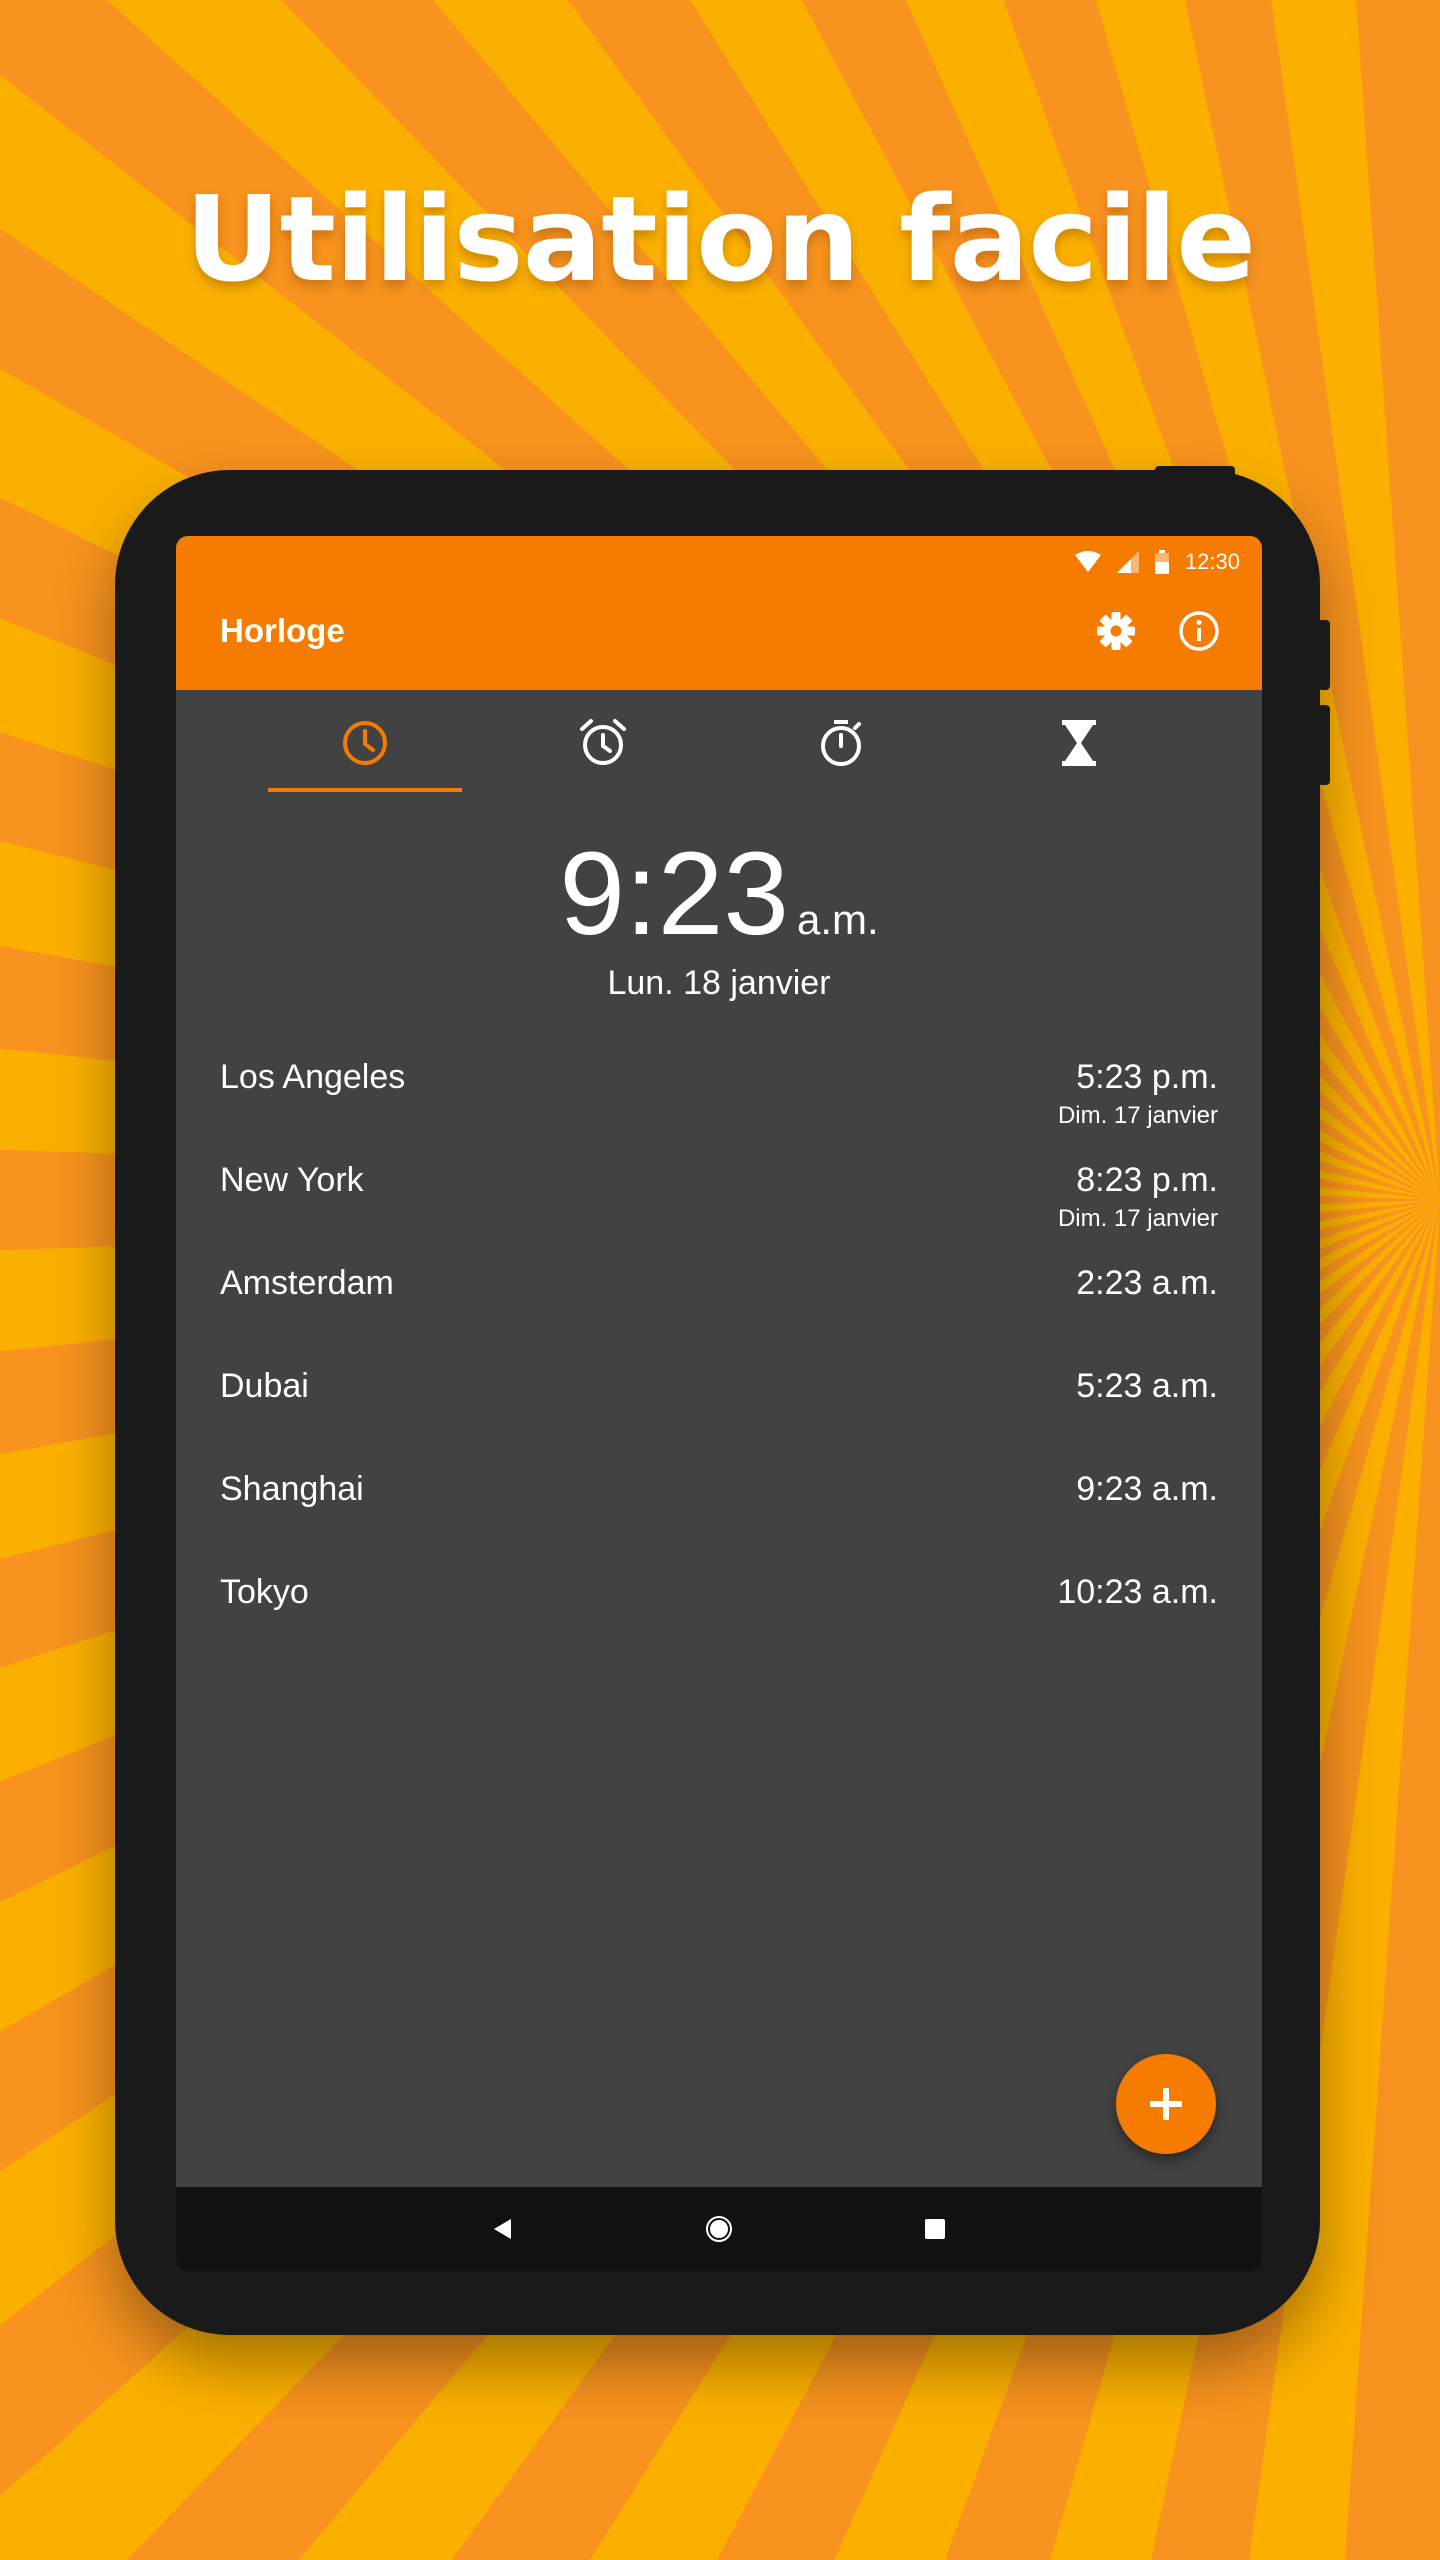 Image resolution: width=1440 pixels, height=2560 pixels. I want to click on city-name: Shanghai, so click(292, 1489).